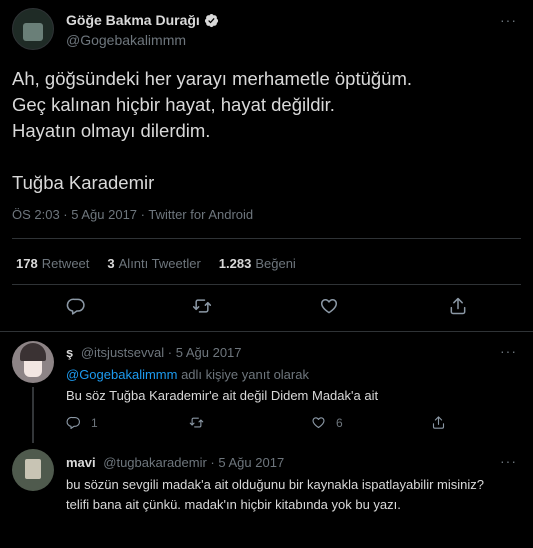  What do you see at coordinates (83, 182) in the screenshot?
I see `tweet-text-line: Tuğba Karademir` at bounding box center [83, 182].